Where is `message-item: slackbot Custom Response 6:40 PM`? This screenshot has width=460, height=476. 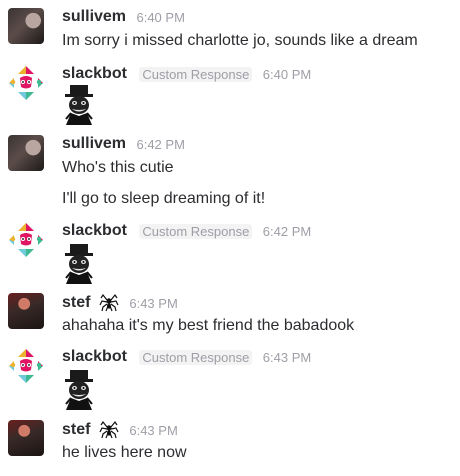 message-item: slackbot Custom Response 6:40 PM is located at coordinates (230, 95).